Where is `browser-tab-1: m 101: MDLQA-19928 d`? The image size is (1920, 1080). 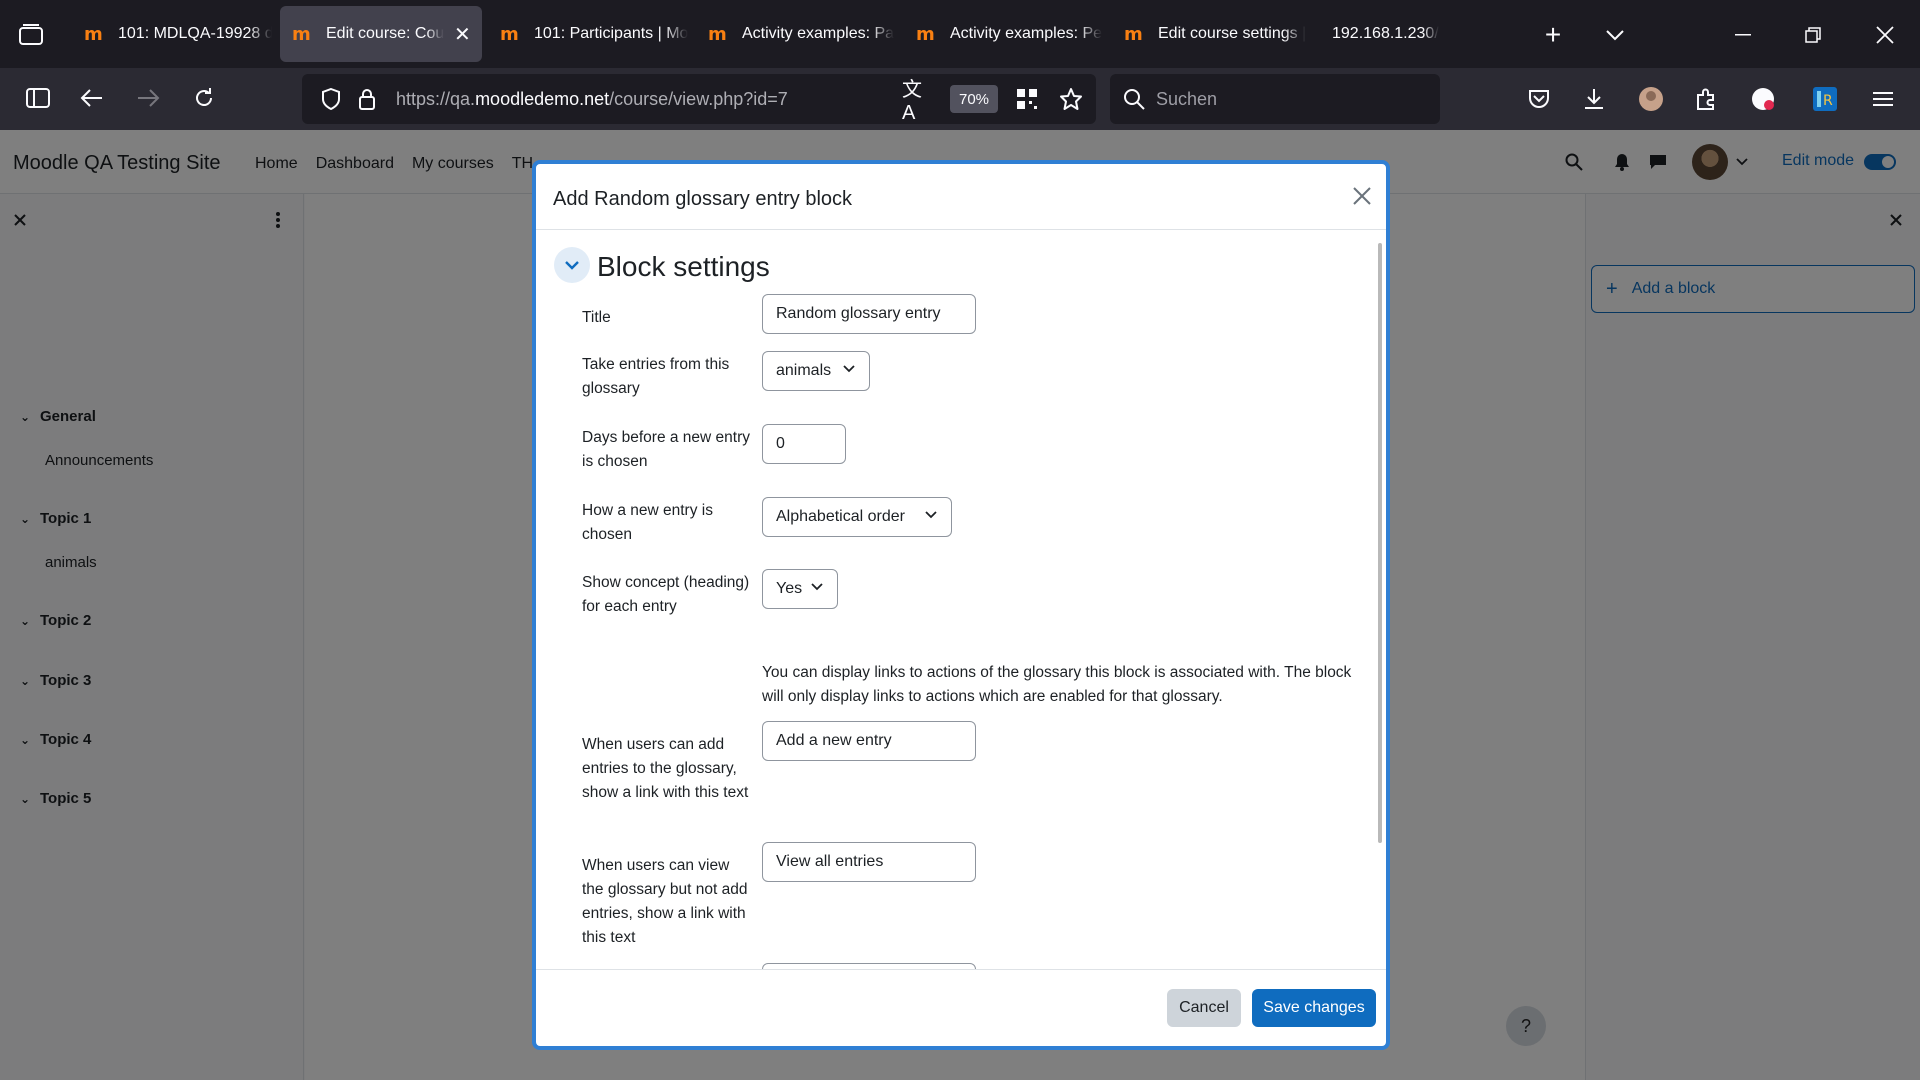 browser-tab-1: m 101: MDLQA-19928 d is located at coordinates (172, 34).